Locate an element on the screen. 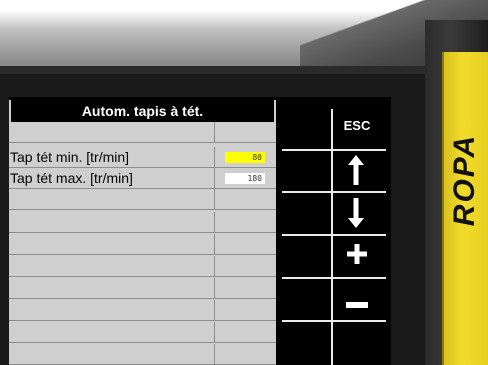 The image size is (488, 365). setting-row-min: Tap tét min. [tr/min] 80 is located at coordinates (142, 157).